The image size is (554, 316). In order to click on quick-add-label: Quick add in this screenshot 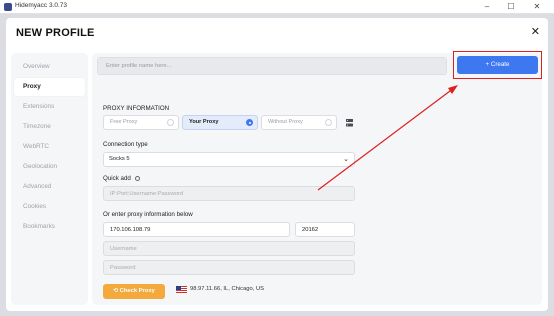, I will do `click(121, 178)`.